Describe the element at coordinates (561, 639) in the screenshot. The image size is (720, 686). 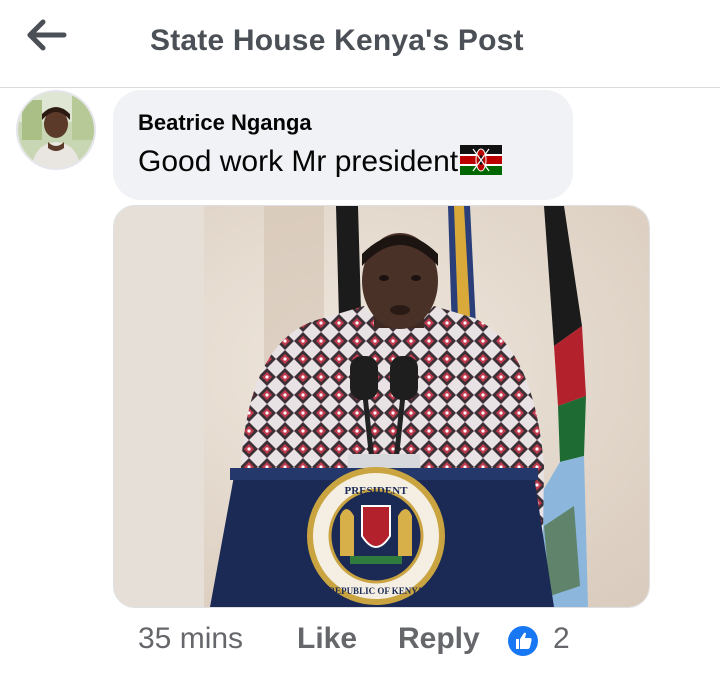
I see `reaction-count: 2` at that location.